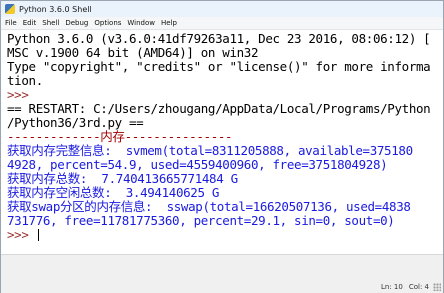  Describe the element at coordinates (38, 235) in the screenshot. I see `text-cursor` at that location.